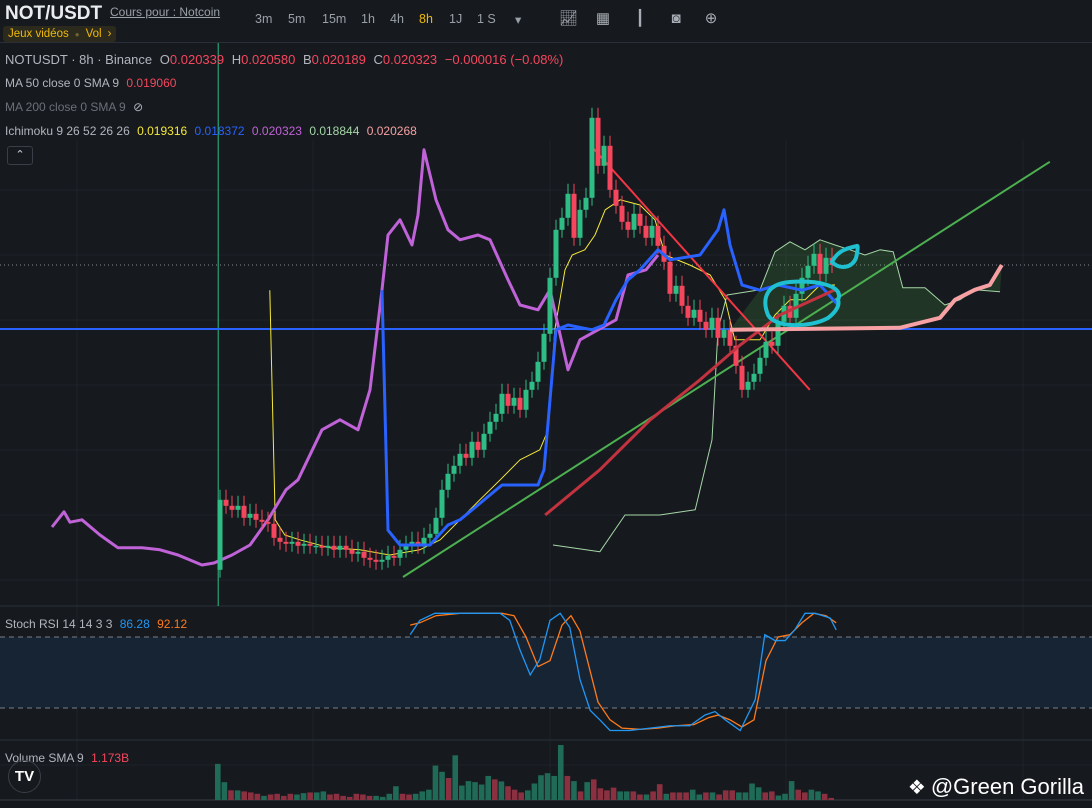  What do you see at coordinates (53, 14) in the screenshot?
I see `symbol-title: NOT/USDT` at bounding box center [53, 14].